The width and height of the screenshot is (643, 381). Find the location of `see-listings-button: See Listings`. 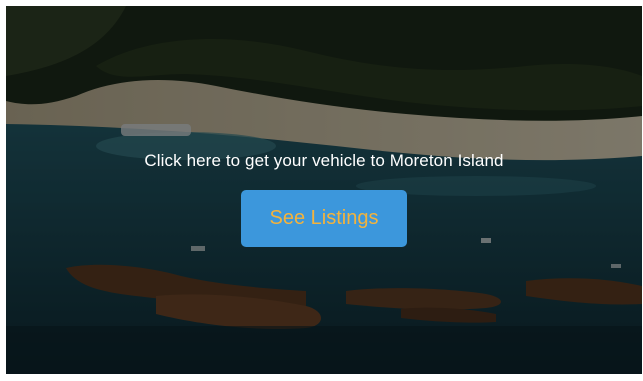

see-listings-button: See Listings is located at coordinates (324, 218).